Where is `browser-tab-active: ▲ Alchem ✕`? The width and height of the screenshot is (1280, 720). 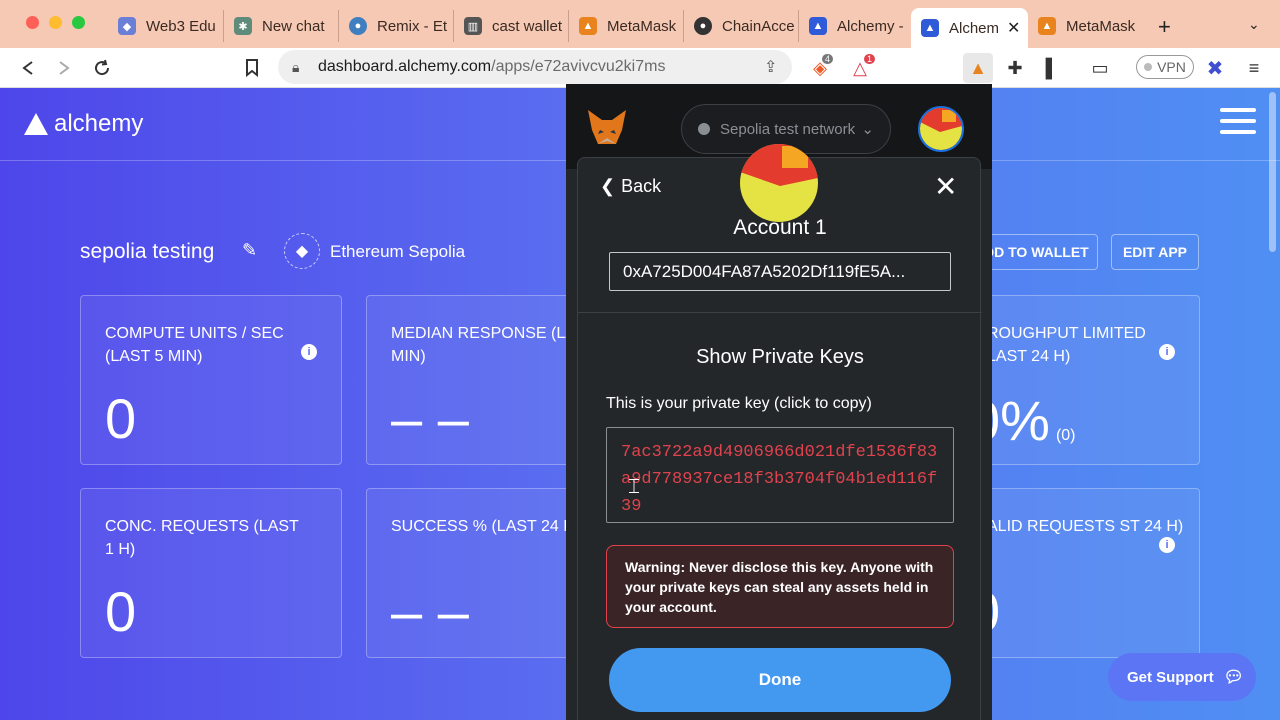
browser-tab-active: ▲ Alchem ✕ is located at coordinates (969, 28).